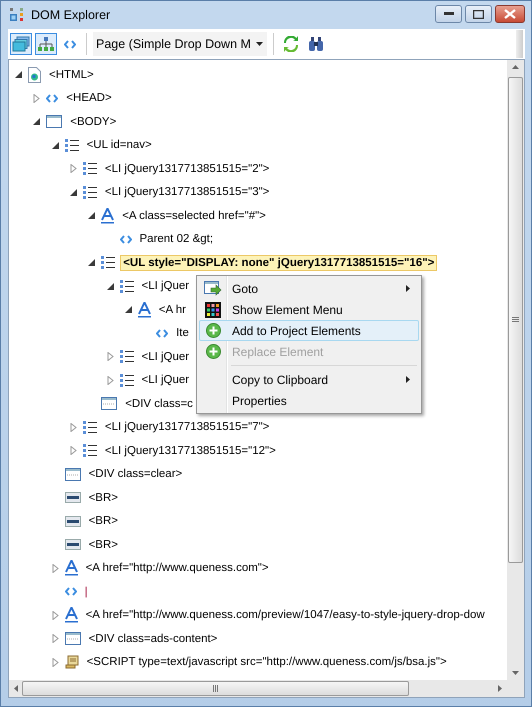 The image size is (532, 707). I want to click on caret-icon, so click(259, 44).